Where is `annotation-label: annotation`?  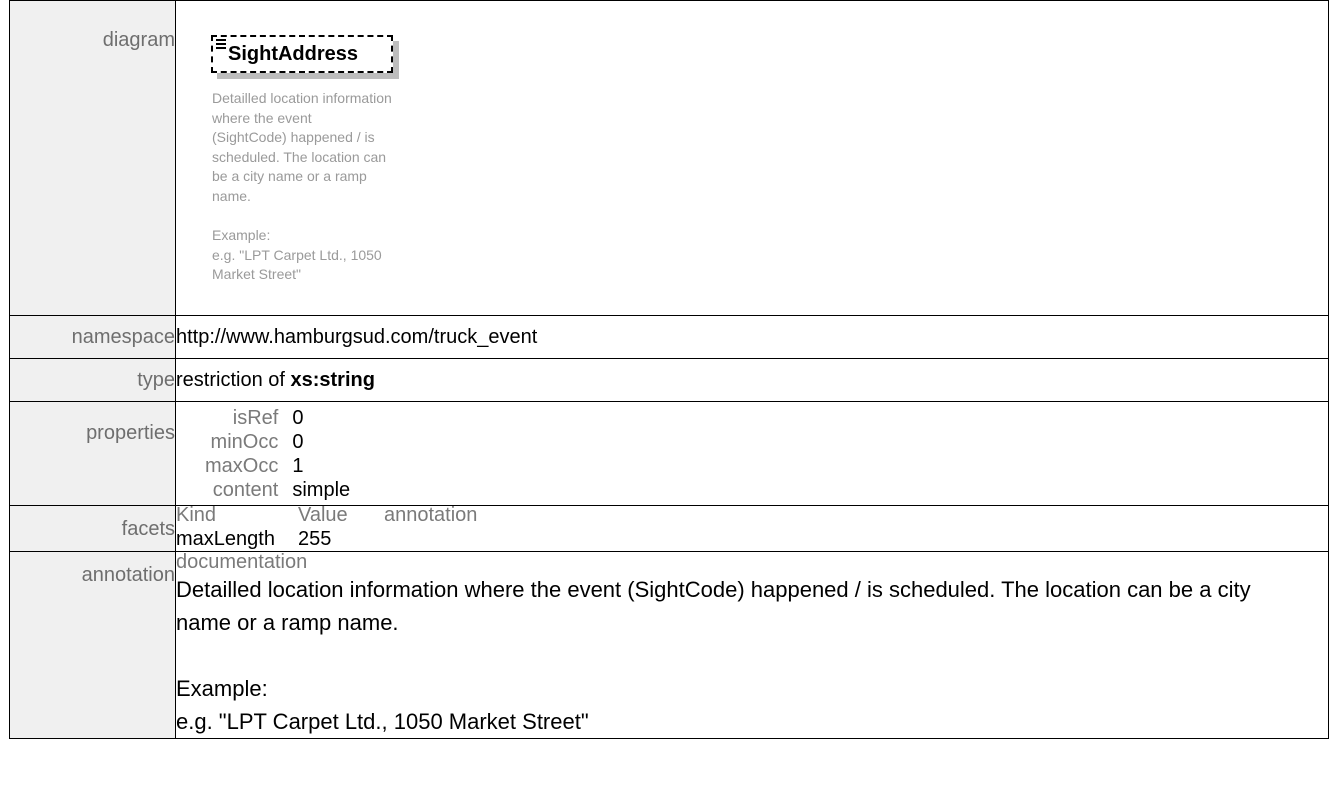
annotation-label: annotation is located at coordinates (92, 645).